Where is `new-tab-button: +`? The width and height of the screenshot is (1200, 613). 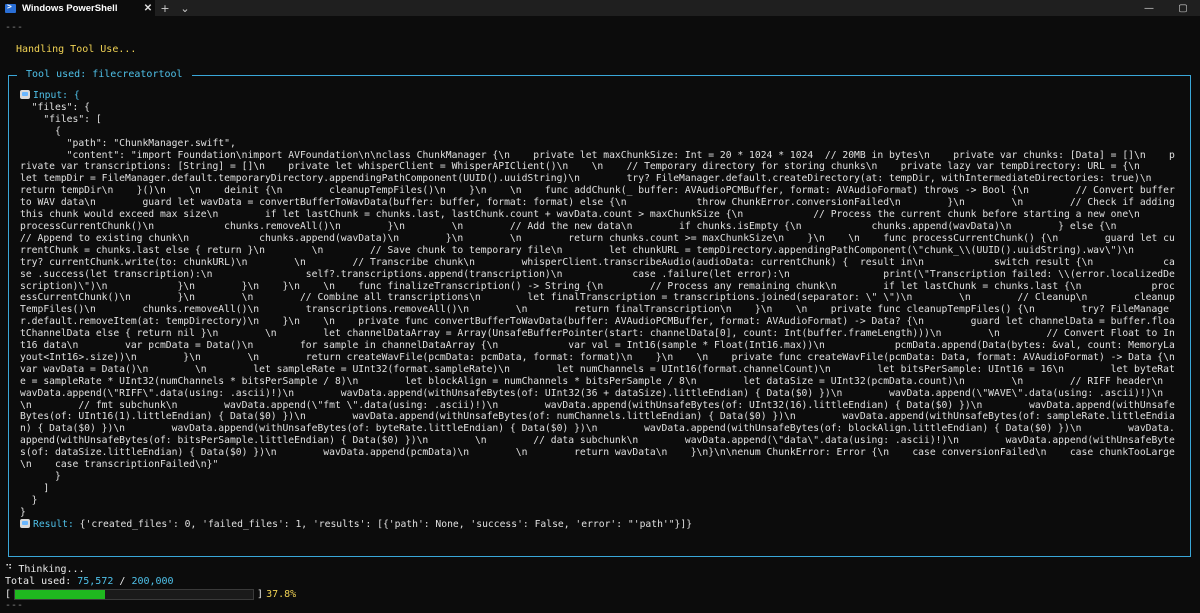
new-tab-button: + is located at coordinates (165, 8).